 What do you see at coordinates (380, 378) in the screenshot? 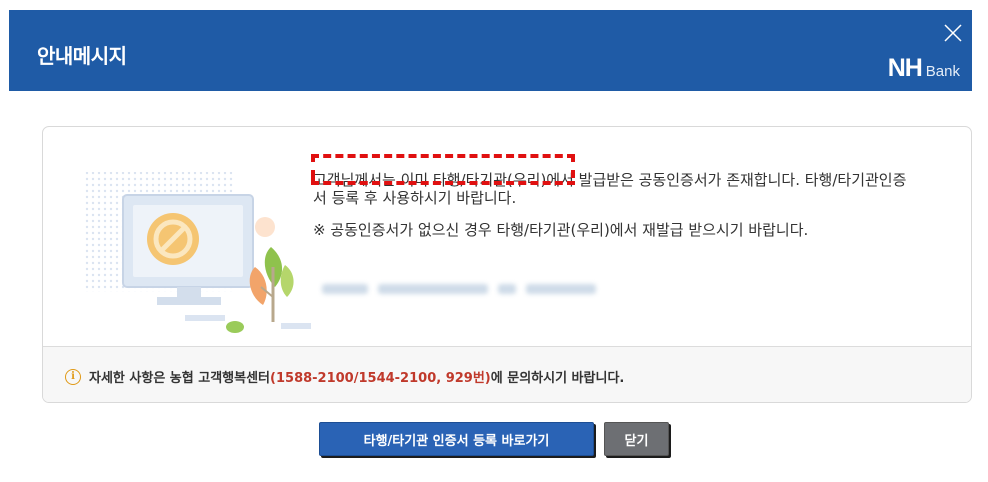
I see `contact-phone: (1588-2100/1544-2100, 929번)` at bounding box center [380, 378].